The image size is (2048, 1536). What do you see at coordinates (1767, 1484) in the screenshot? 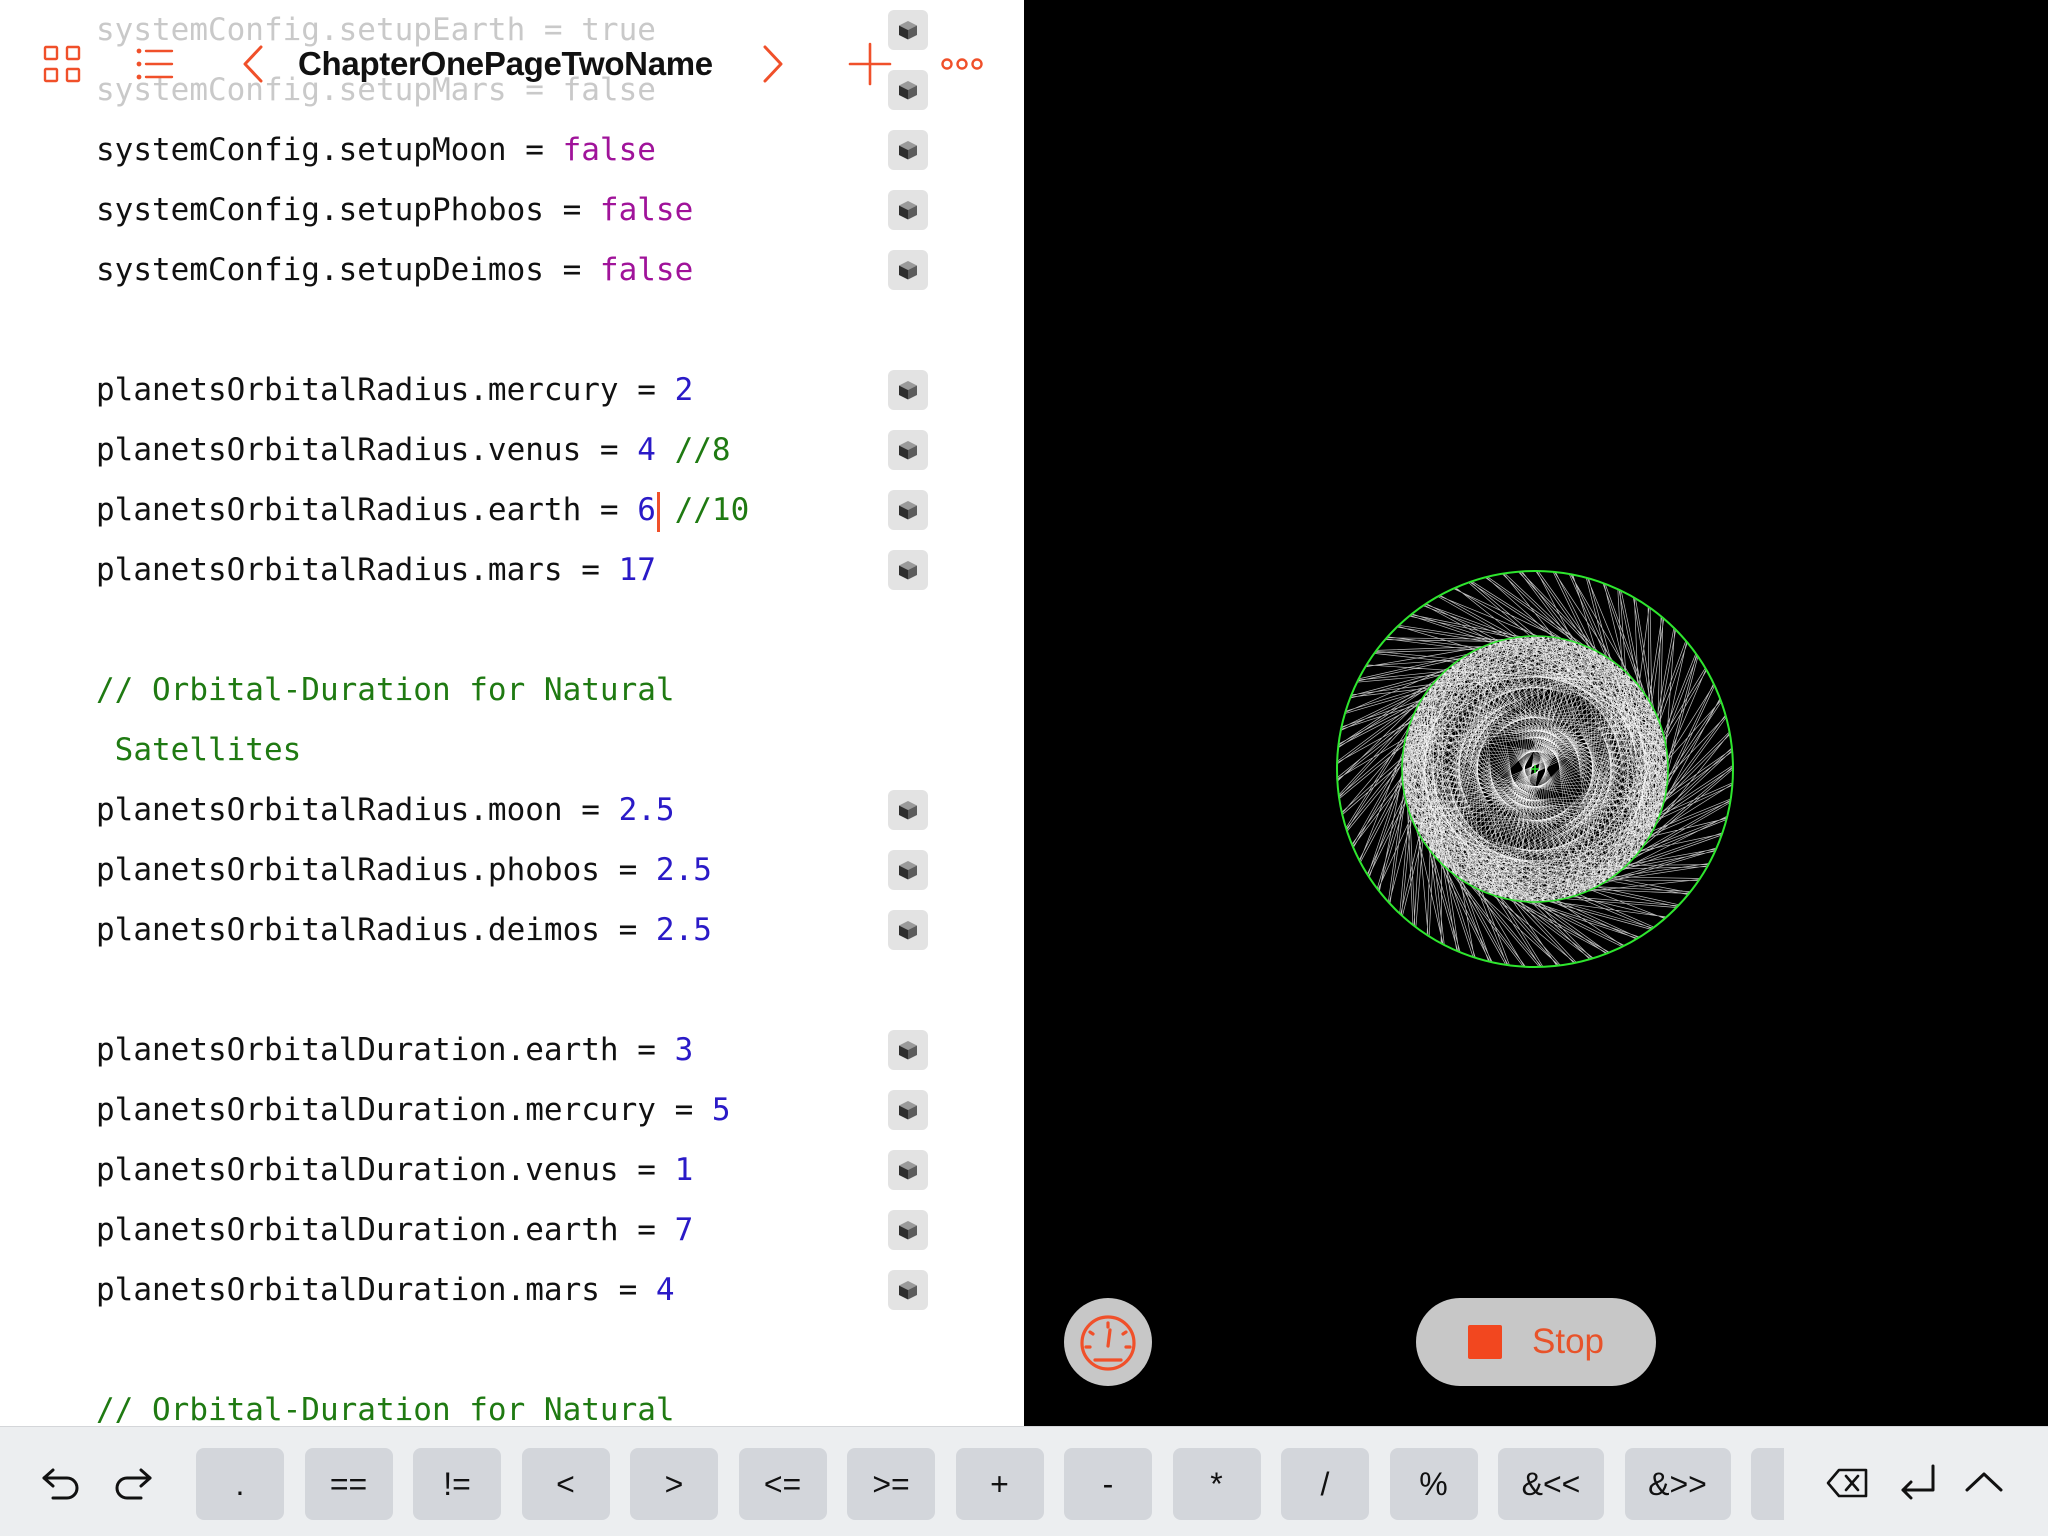
I see `key-button: &` at bounding box center [1767, 1484].